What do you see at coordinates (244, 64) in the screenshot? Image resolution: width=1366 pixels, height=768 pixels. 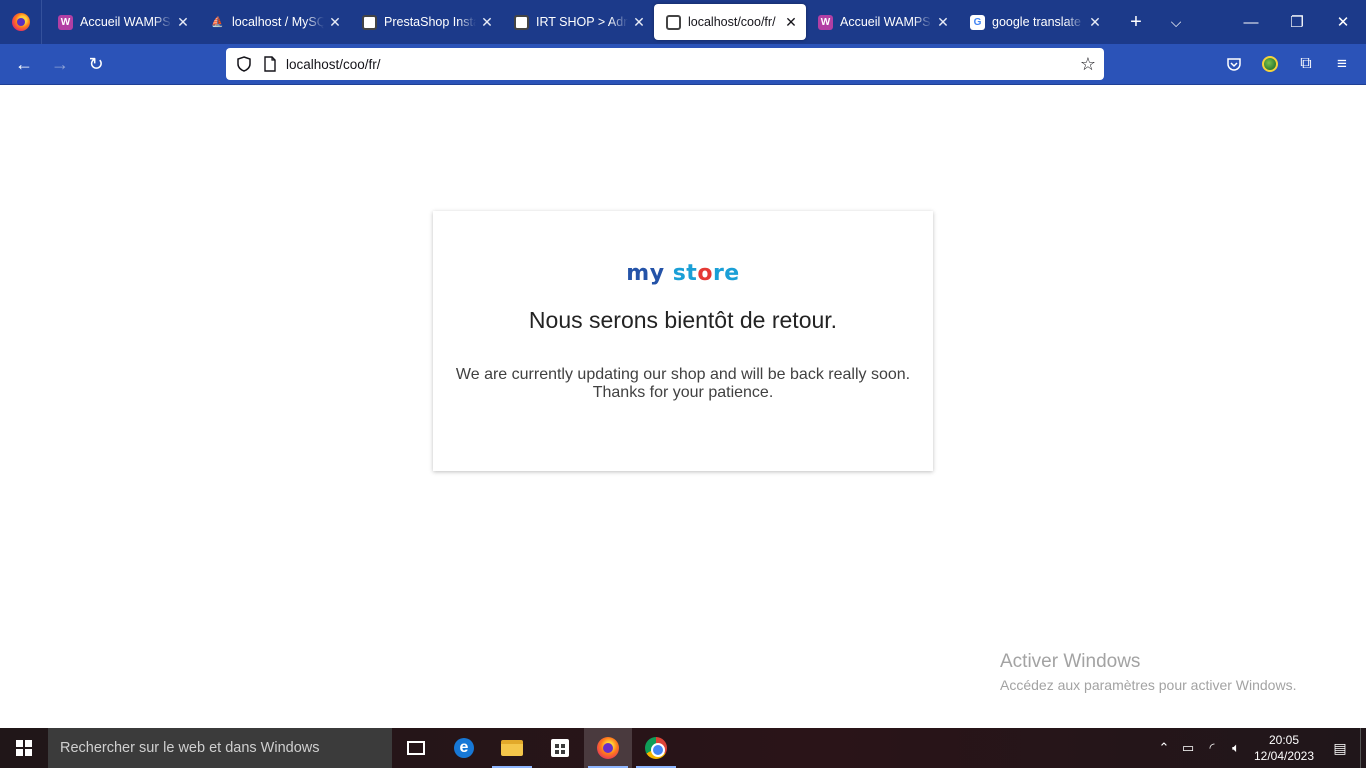 I see `shield-icon` at bounding box center [244, 64].